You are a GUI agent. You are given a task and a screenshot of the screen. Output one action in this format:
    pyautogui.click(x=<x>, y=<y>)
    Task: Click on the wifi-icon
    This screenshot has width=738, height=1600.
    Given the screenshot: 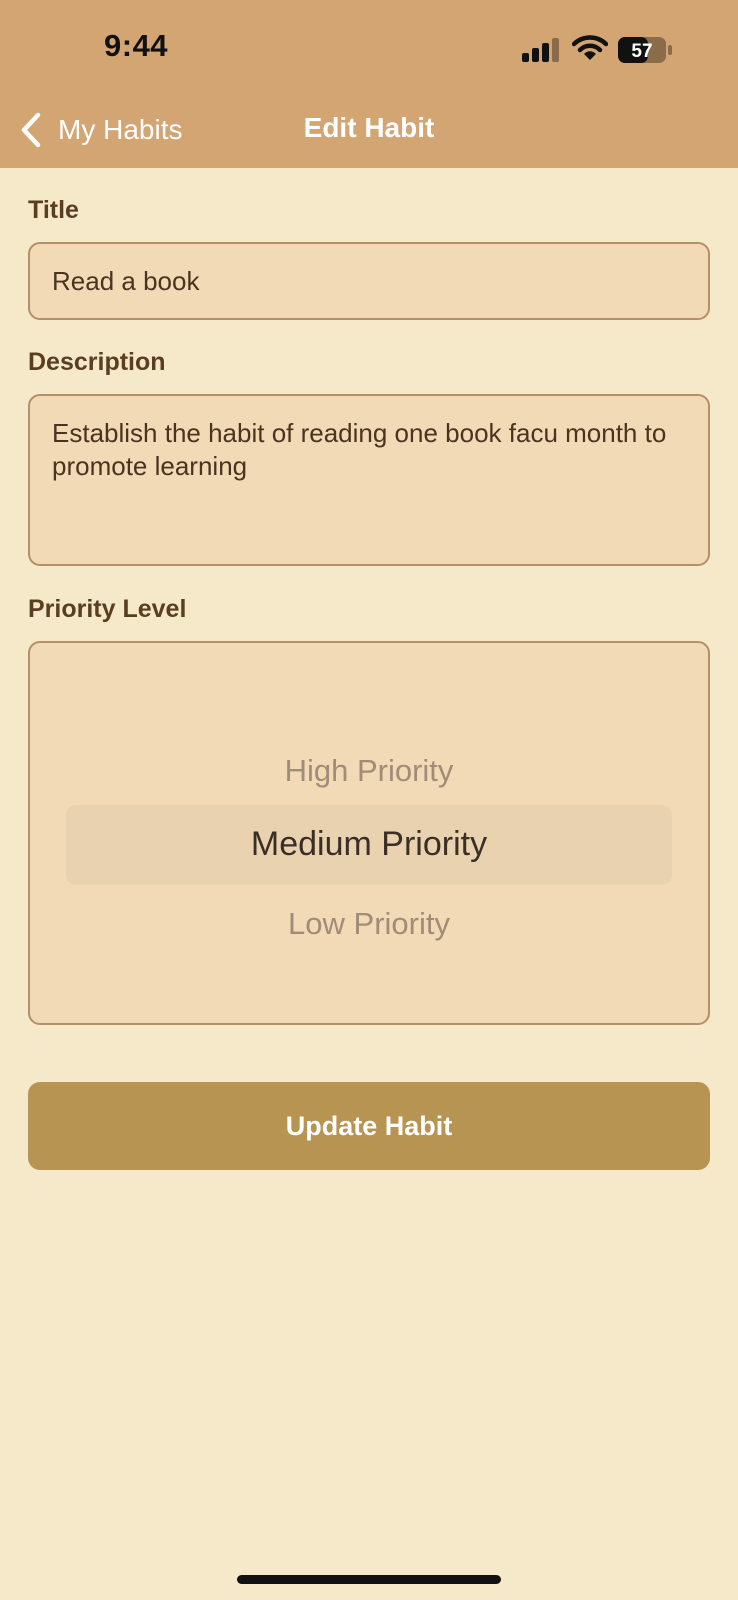 What is the action you would take?
    pyautogui.click(x=590, y=47)
    